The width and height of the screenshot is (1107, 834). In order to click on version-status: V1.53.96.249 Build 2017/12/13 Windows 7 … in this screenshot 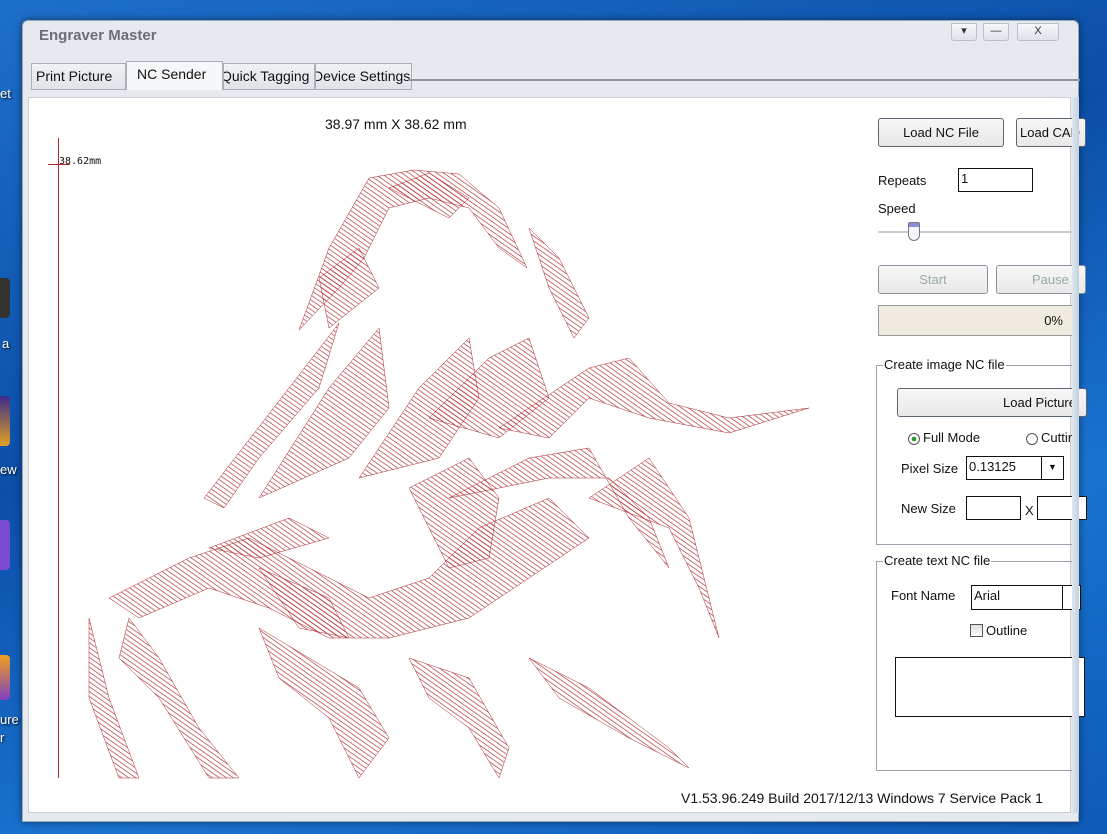, I will do `click(862, 798)`.